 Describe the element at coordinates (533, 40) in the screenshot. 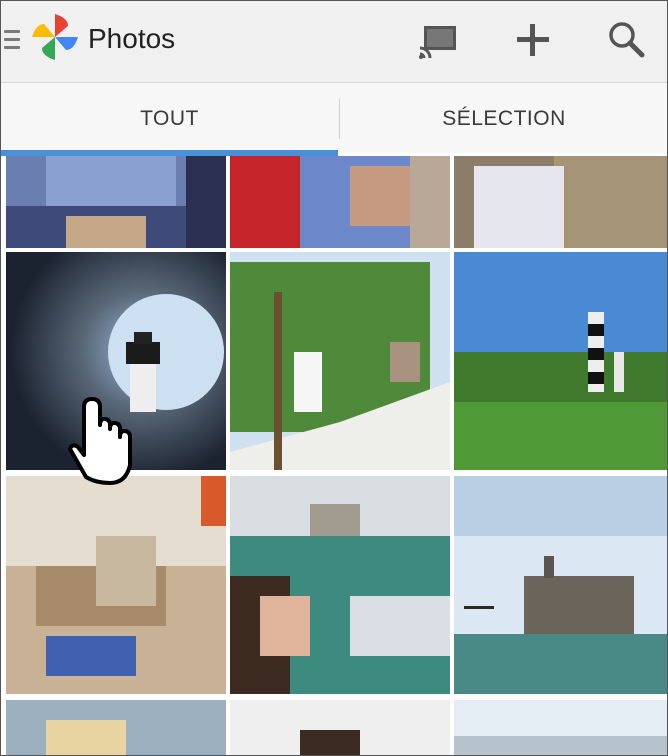

I see `add-icon` at that location.